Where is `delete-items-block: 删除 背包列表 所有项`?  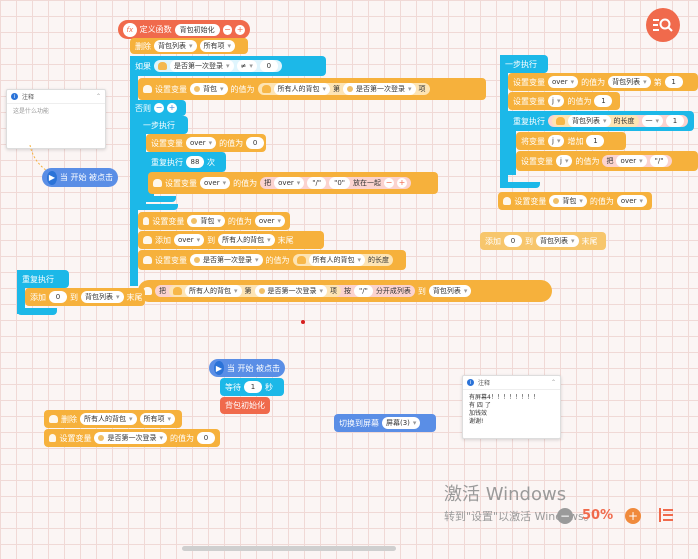
delete-items-block: 删除 背包列表 所有项 is located at coordinates (189, 46).